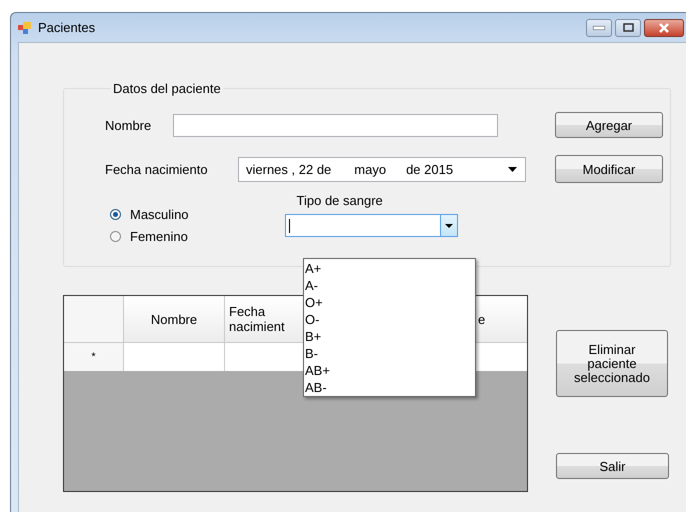 The width and height of the screenshot is (686, 512). What do you see at coordinates (389, 370) in the screenshot?
I see `dropdown-option: AB+` at bounding box center [389, 370].